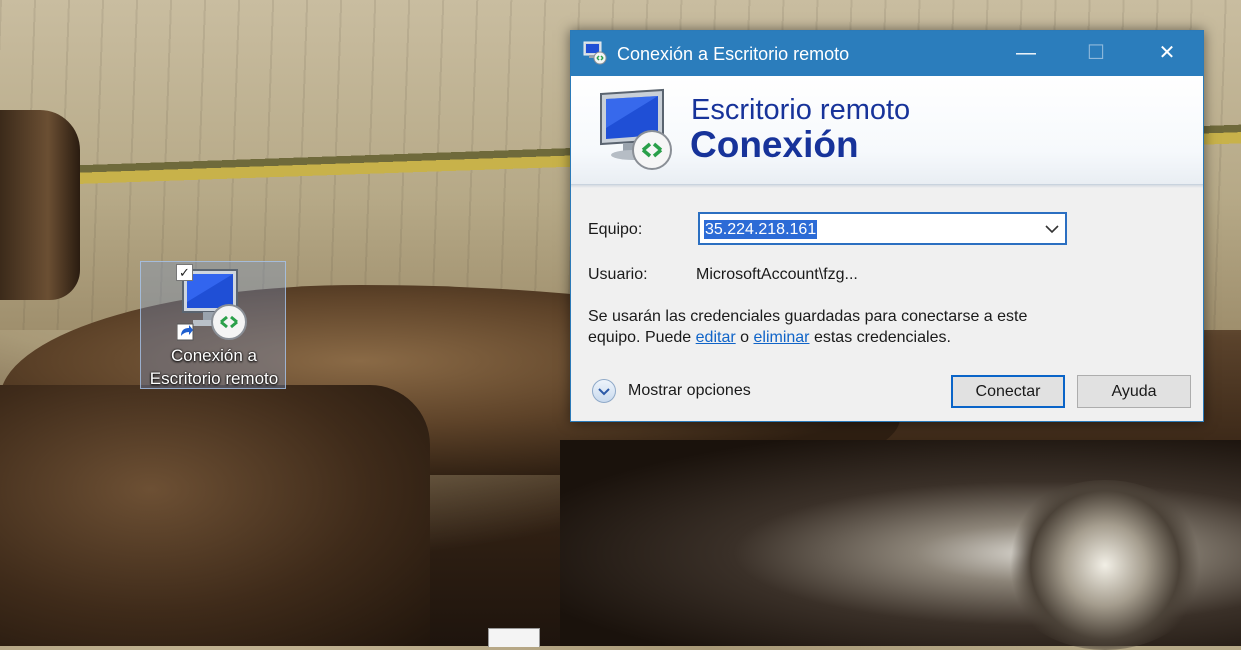 Image resolution: width=1241 pixels, height=650 pixels. Describe the element at coordinates (595, 55) in the screenshot. I see `remote-desktop-icon` at that location.